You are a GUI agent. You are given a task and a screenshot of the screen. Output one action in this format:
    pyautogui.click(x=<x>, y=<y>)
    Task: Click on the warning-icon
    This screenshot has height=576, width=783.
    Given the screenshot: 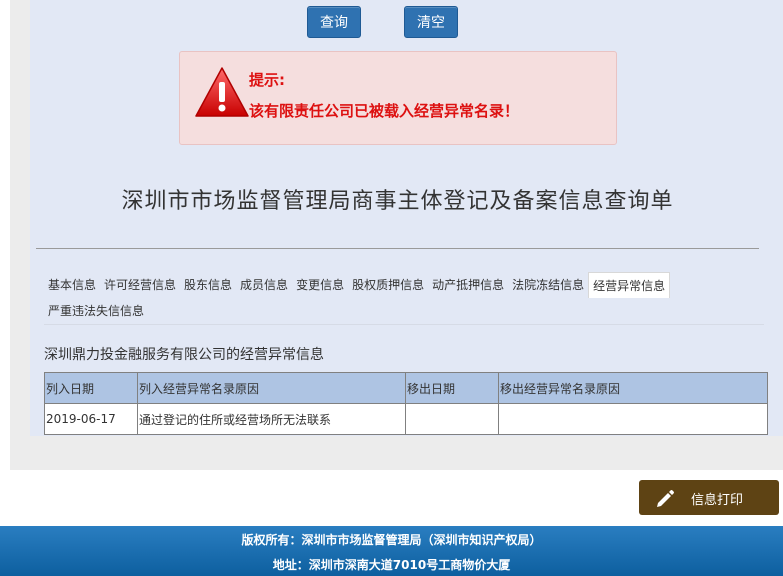 What is the action you would take?
    pyautogui.click(x=222, y=92)
    